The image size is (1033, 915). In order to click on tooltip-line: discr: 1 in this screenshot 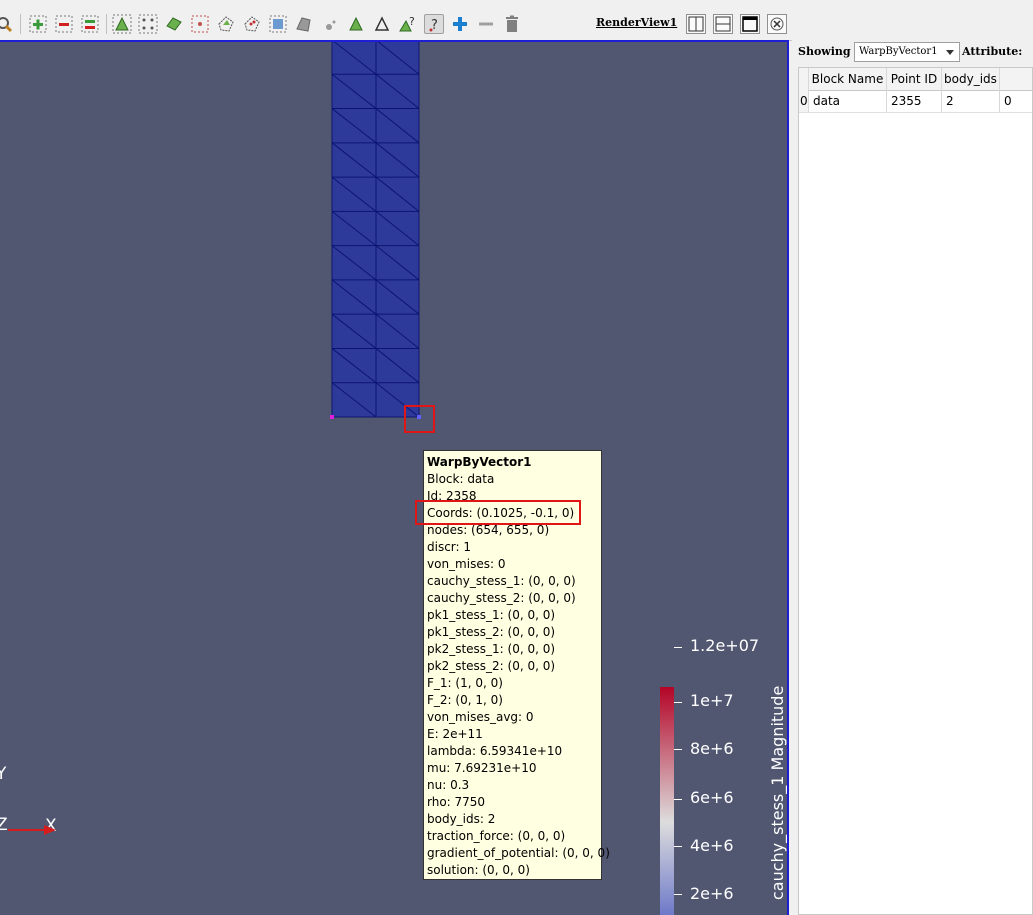, I will do `click(449, 547)`.